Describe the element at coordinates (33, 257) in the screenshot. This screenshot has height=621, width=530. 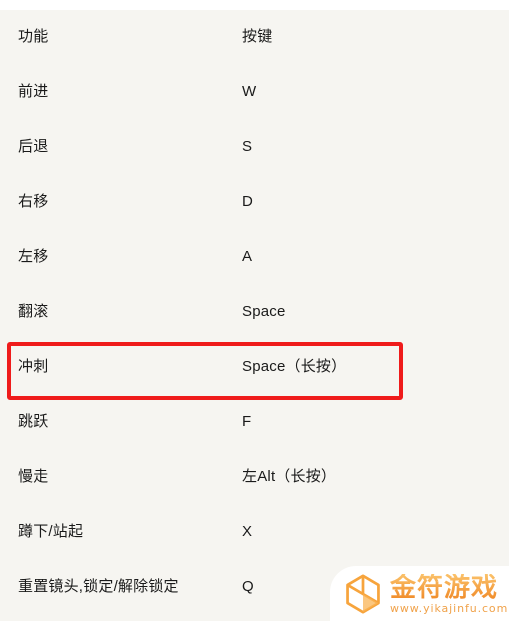
I see `row-function-label: 左移` at that location.